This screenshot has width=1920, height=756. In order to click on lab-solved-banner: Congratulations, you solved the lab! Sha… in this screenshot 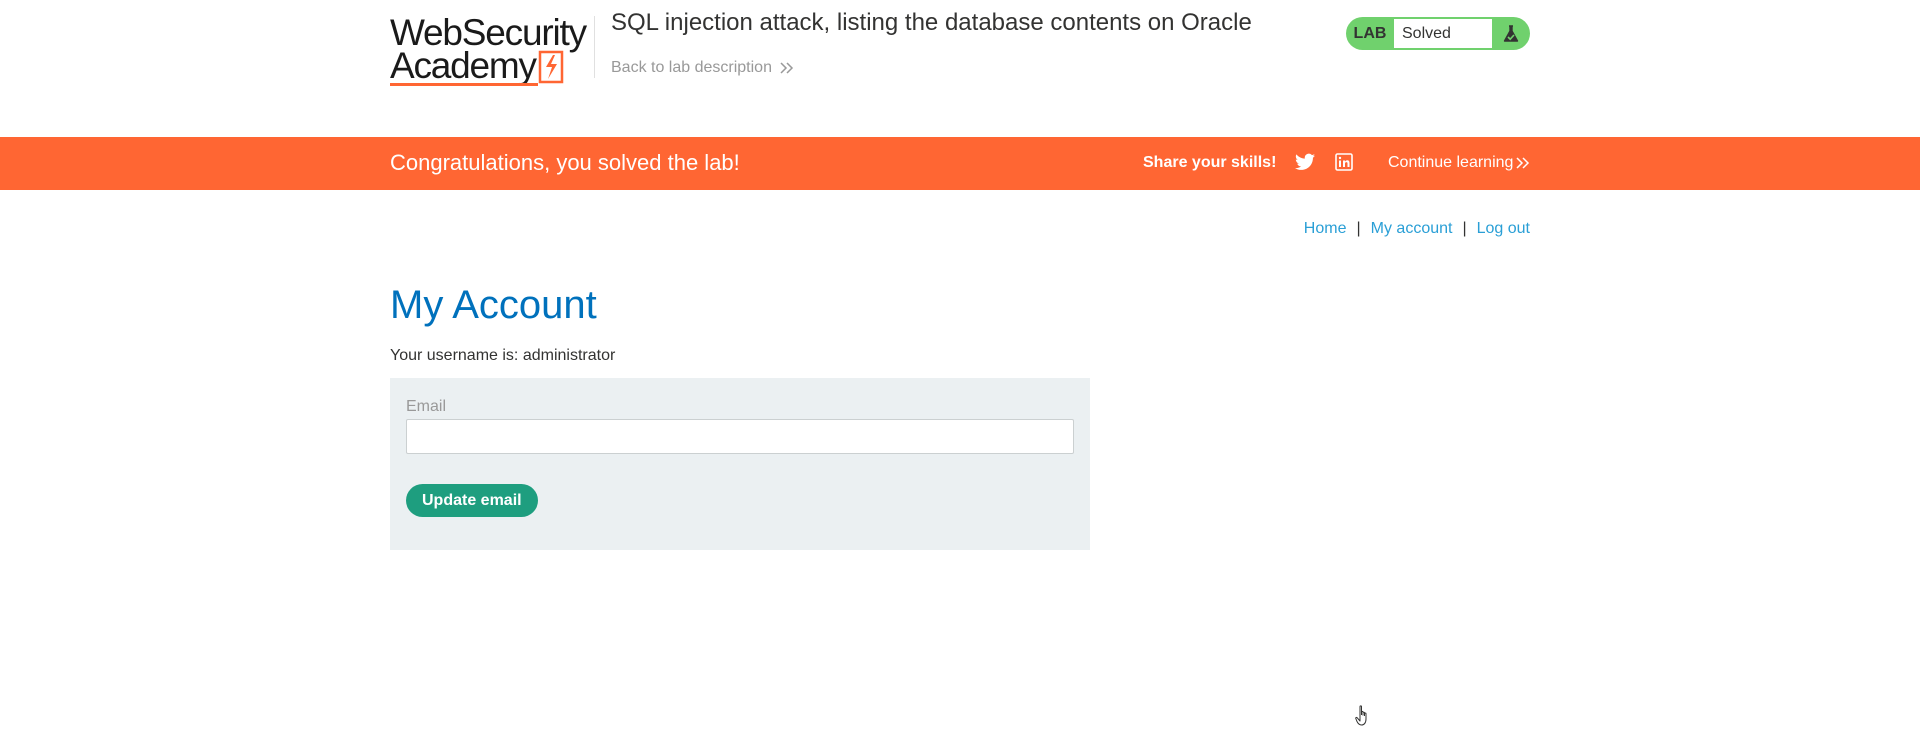, I will do `click(960, 163)`.